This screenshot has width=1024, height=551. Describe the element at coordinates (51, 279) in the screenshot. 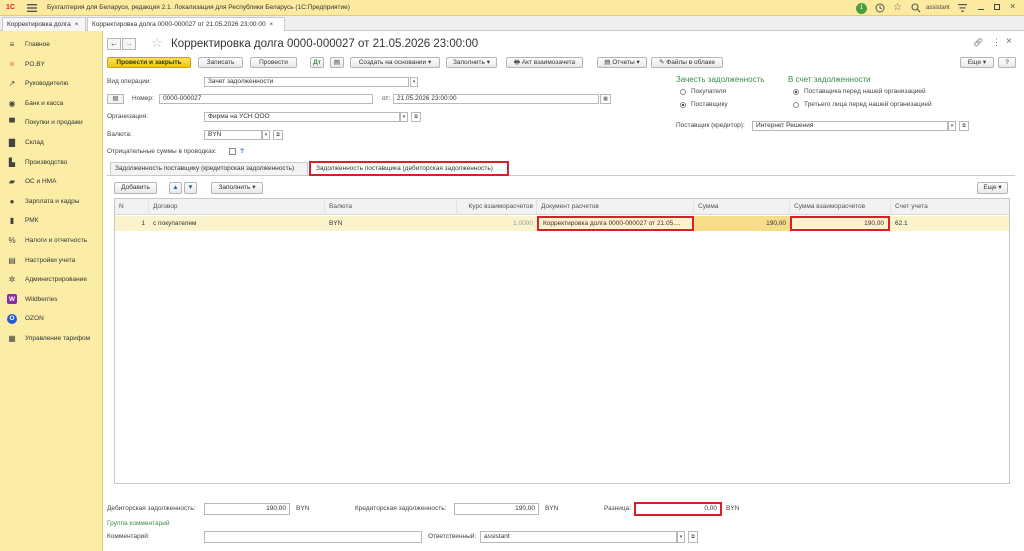

I see `sidebar-item-12: ✲ Администрирование` at that location.